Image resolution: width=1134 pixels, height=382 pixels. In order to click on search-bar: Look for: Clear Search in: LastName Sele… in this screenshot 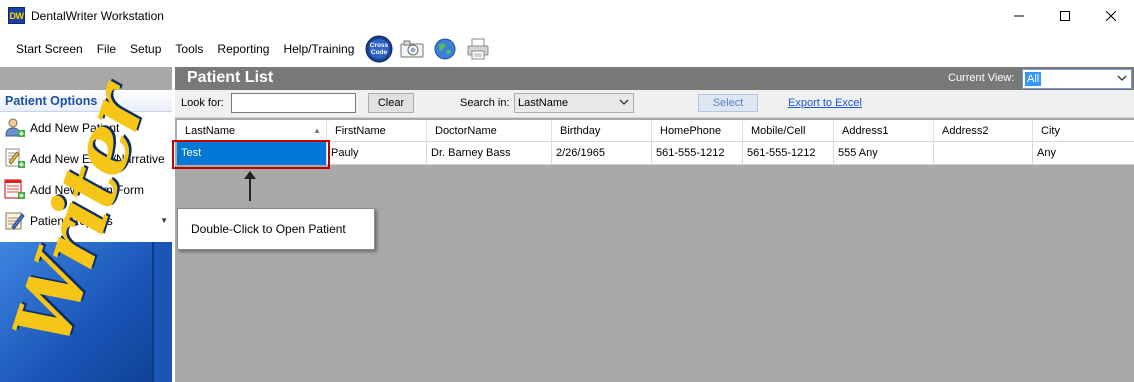, I will do `click(654, 104)`.